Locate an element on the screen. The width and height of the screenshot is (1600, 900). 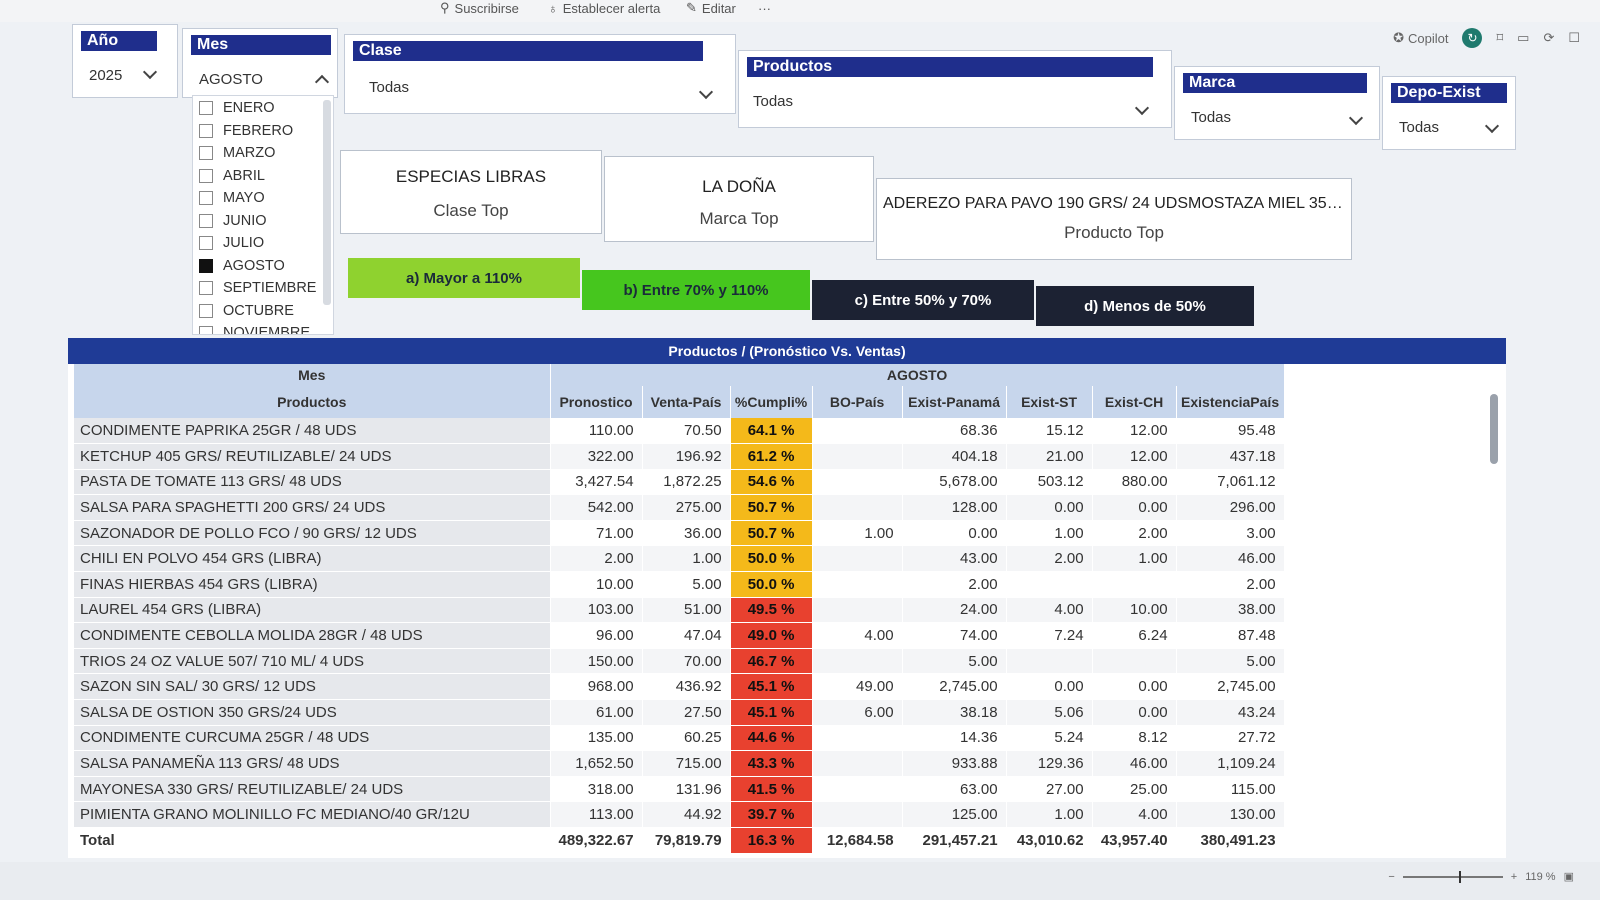
value-cell: 135.00 is located at coordinates (596, 738).